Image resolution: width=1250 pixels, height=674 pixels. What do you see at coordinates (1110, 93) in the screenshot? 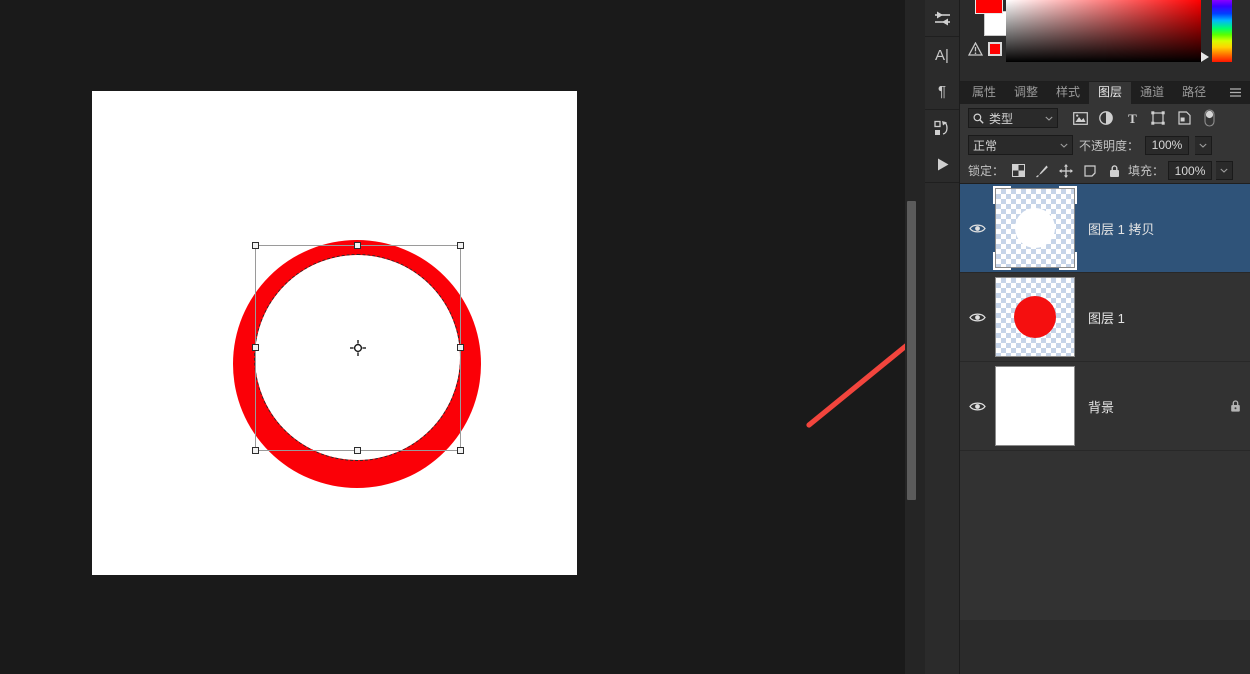
I see `tab-layers: 图层` at bounding box center [1110, 93].